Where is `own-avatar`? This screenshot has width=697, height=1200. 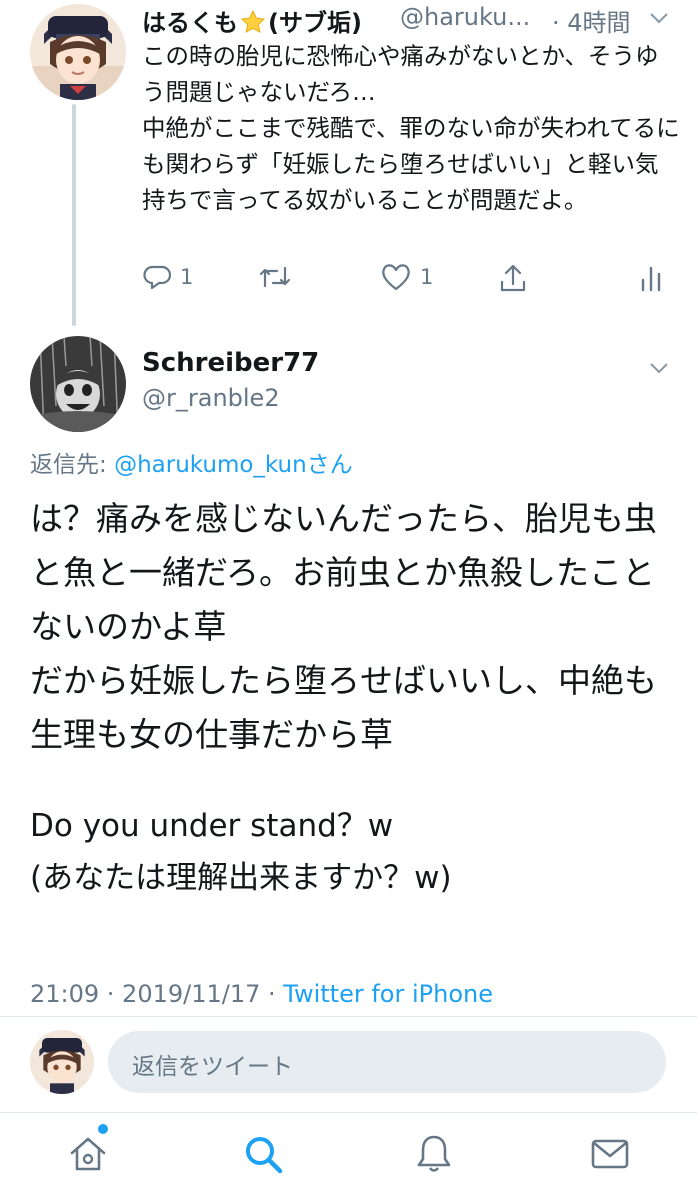 own-avatar is located at coordinates (62, 1062).